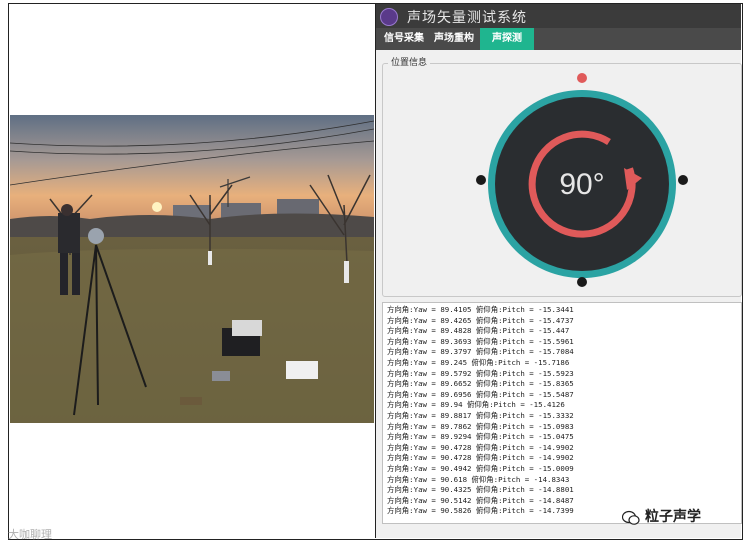 This screenshot has height=551, width=752. Describe the element at coordinates (480, 352) in the screenshot. I see `log-line: 方向角:Yaw = 89.3797 俯仰角:Pitch = -15.7084` at that location.